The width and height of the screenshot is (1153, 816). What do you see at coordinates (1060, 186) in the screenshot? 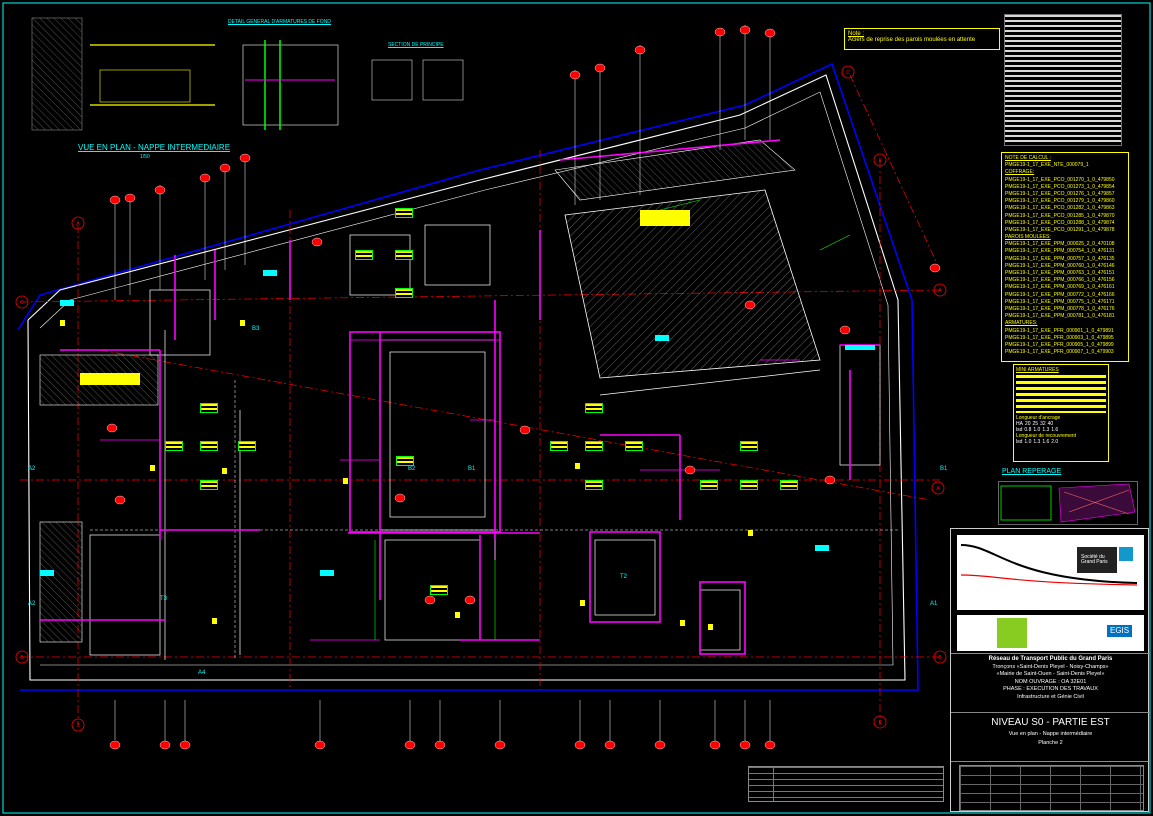
I see `coffrage-ref: PMGE19-1_17_EXE_PCO_001273_1_0_479854` at bounding box center [1060, 186].